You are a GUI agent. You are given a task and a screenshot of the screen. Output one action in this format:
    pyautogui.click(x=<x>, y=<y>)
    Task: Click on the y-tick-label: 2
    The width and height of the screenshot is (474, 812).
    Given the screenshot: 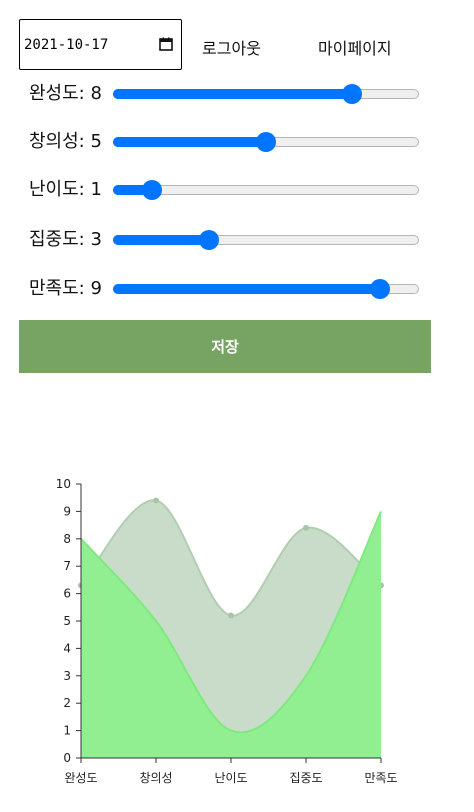 What is the action you would take?
    pyautogui.click(x=67, y=703)
    